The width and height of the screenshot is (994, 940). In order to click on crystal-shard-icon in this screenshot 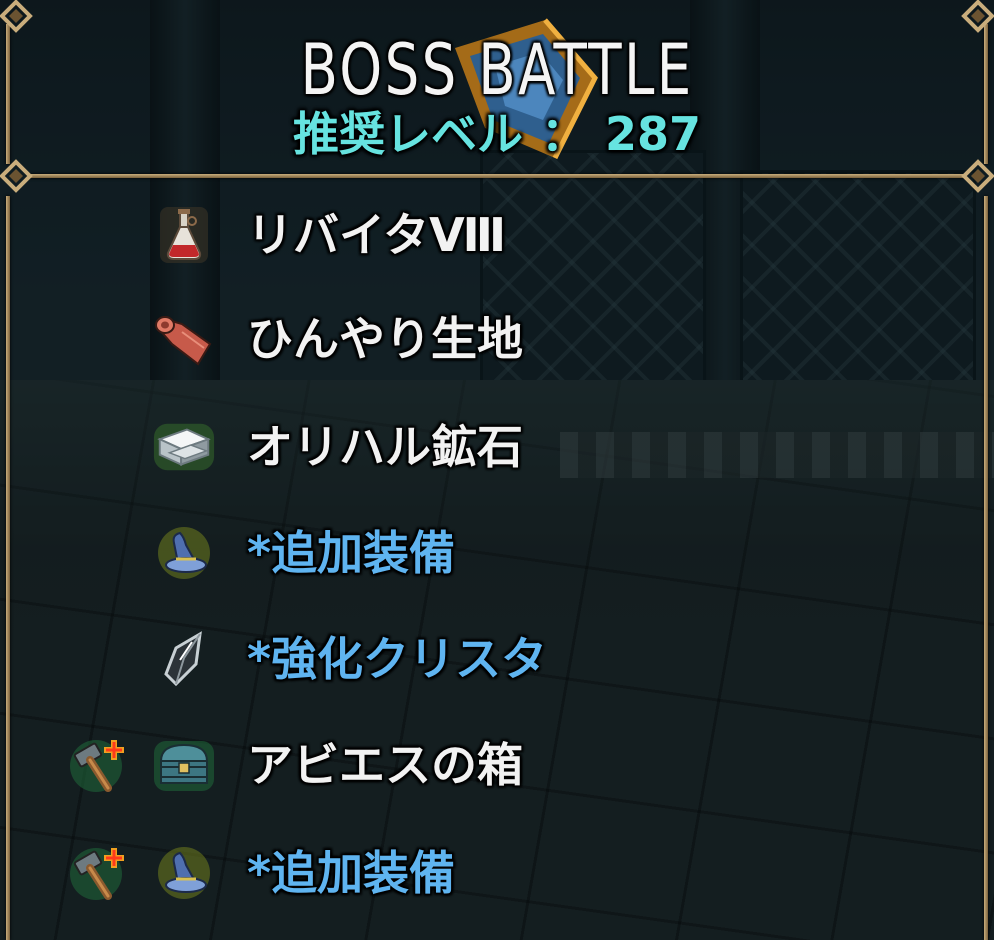, I will do `click(184, 659)`.